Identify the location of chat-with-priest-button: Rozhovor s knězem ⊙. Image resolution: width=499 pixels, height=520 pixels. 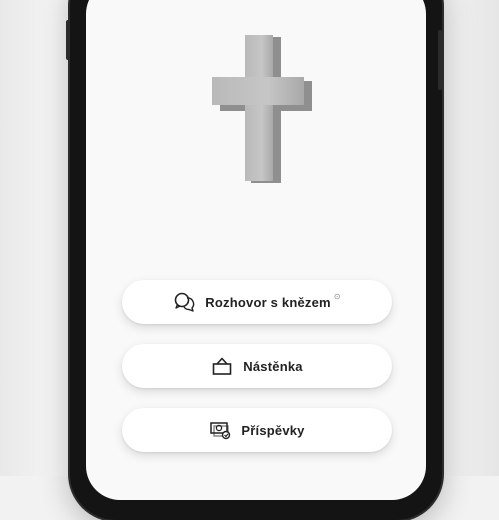
(257, 302).